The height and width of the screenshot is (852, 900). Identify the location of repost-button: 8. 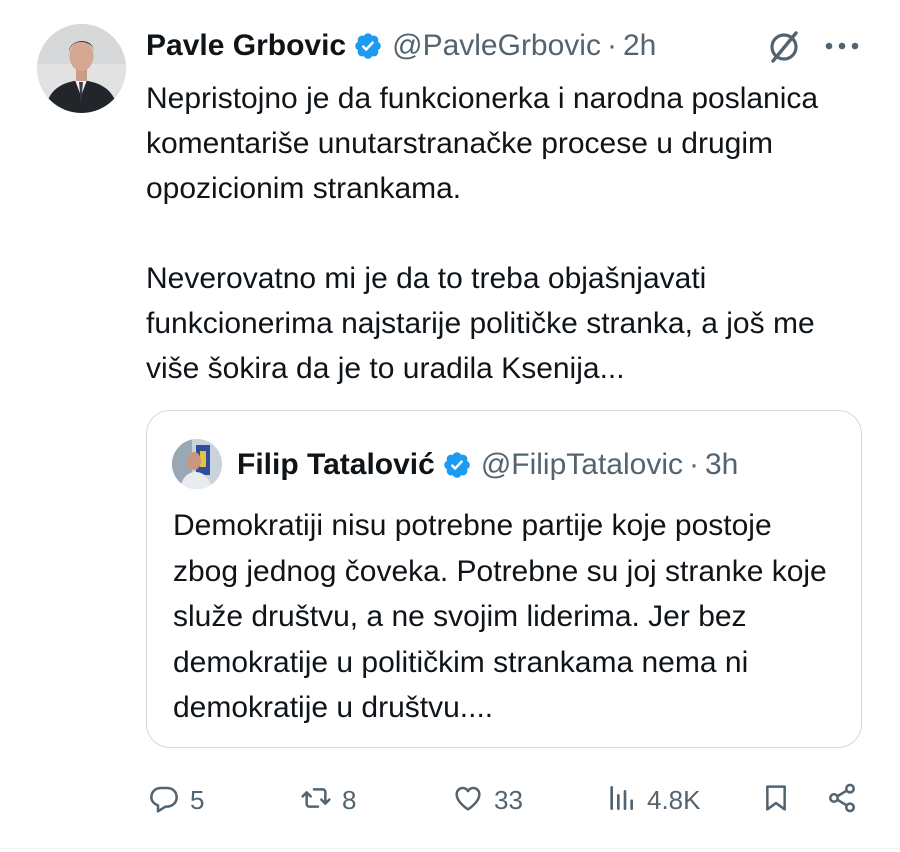
(328, 800).